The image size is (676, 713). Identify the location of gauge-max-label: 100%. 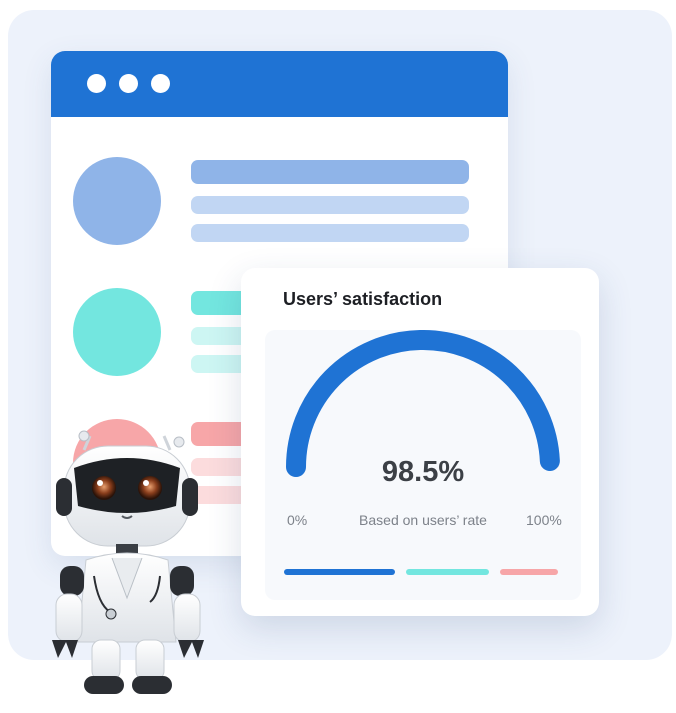
(544, 520).